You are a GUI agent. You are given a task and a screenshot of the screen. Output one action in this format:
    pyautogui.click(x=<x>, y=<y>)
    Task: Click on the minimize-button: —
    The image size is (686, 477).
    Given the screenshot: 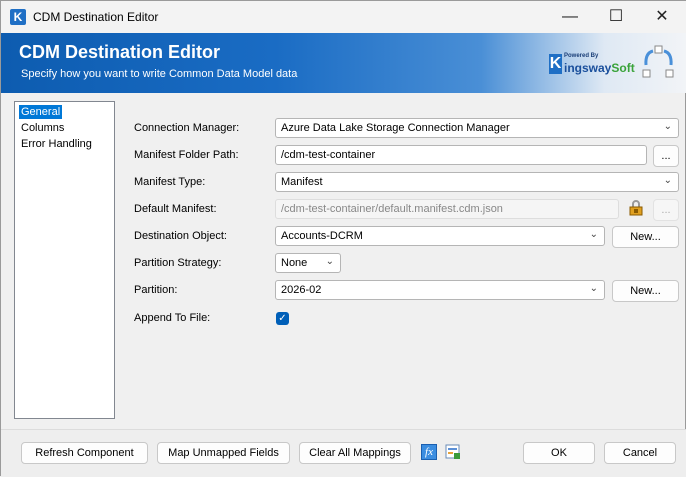 What is the action you would take?
    pyautogui.click(x=570, y=17)
    